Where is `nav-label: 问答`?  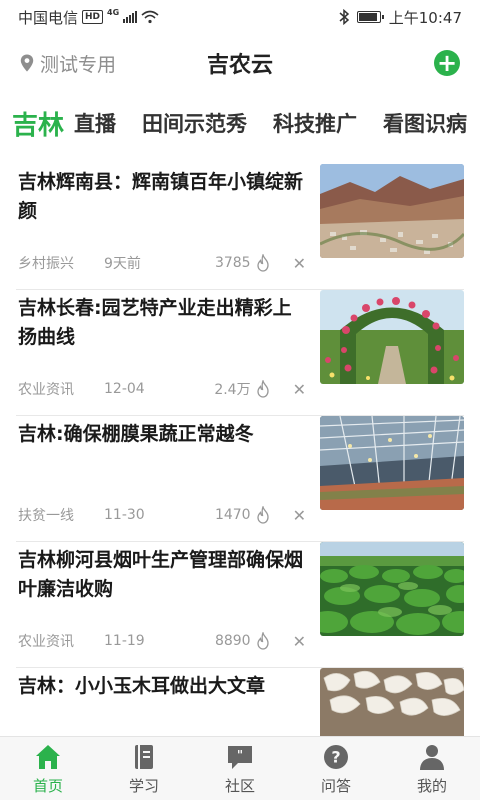 nav-label: 问答 is located at coordinates (335, 786).